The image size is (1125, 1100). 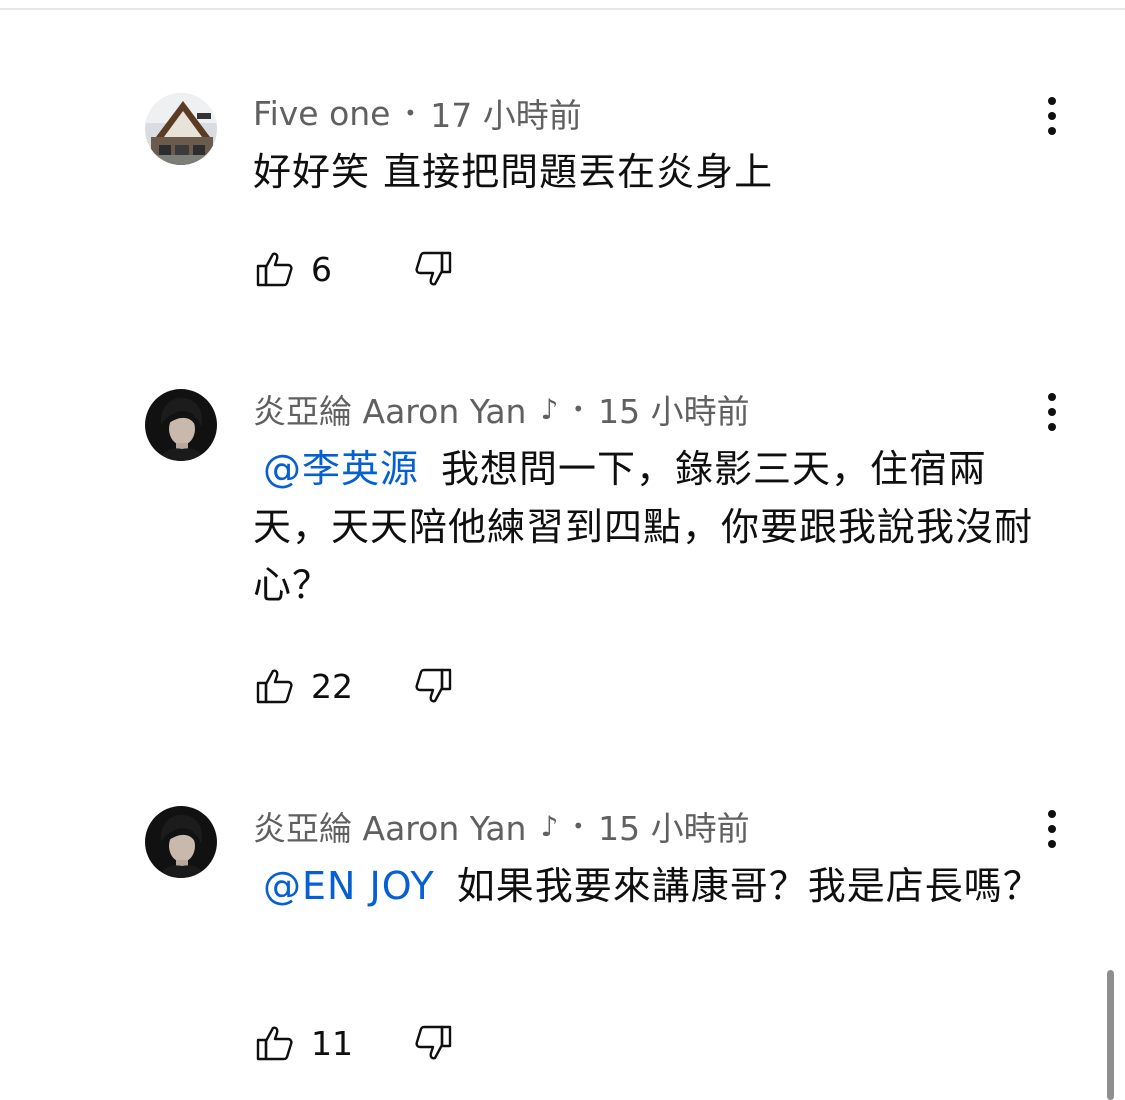 What do you see at coordinates (562, 9) in the screenshot?
I see `top-divider` at bounding box center [562, 9].